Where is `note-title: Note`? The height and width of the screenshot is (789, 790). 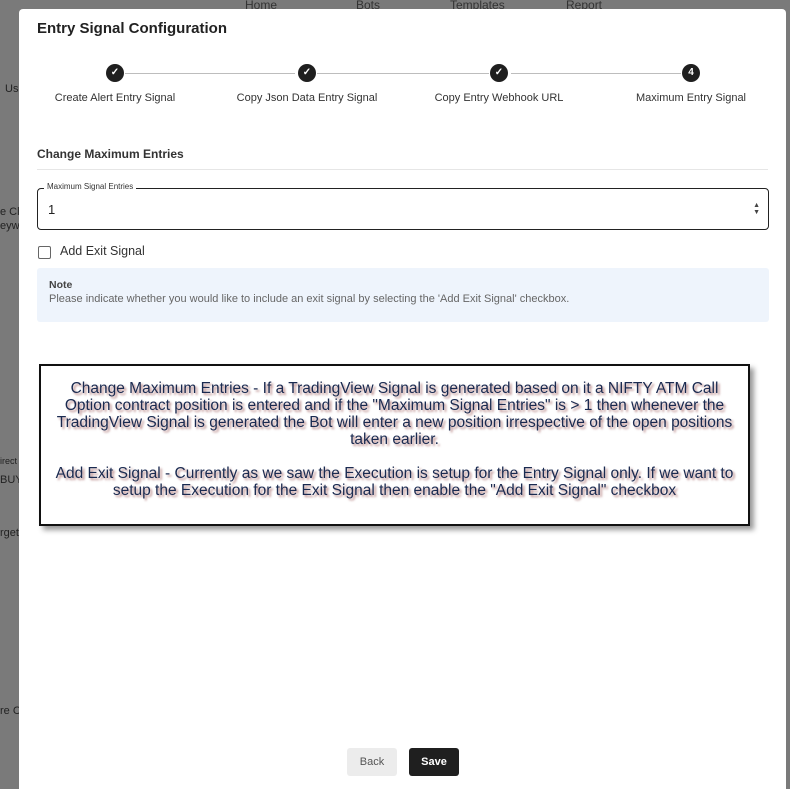
note-title: Note is located at coordinates (61, 285).